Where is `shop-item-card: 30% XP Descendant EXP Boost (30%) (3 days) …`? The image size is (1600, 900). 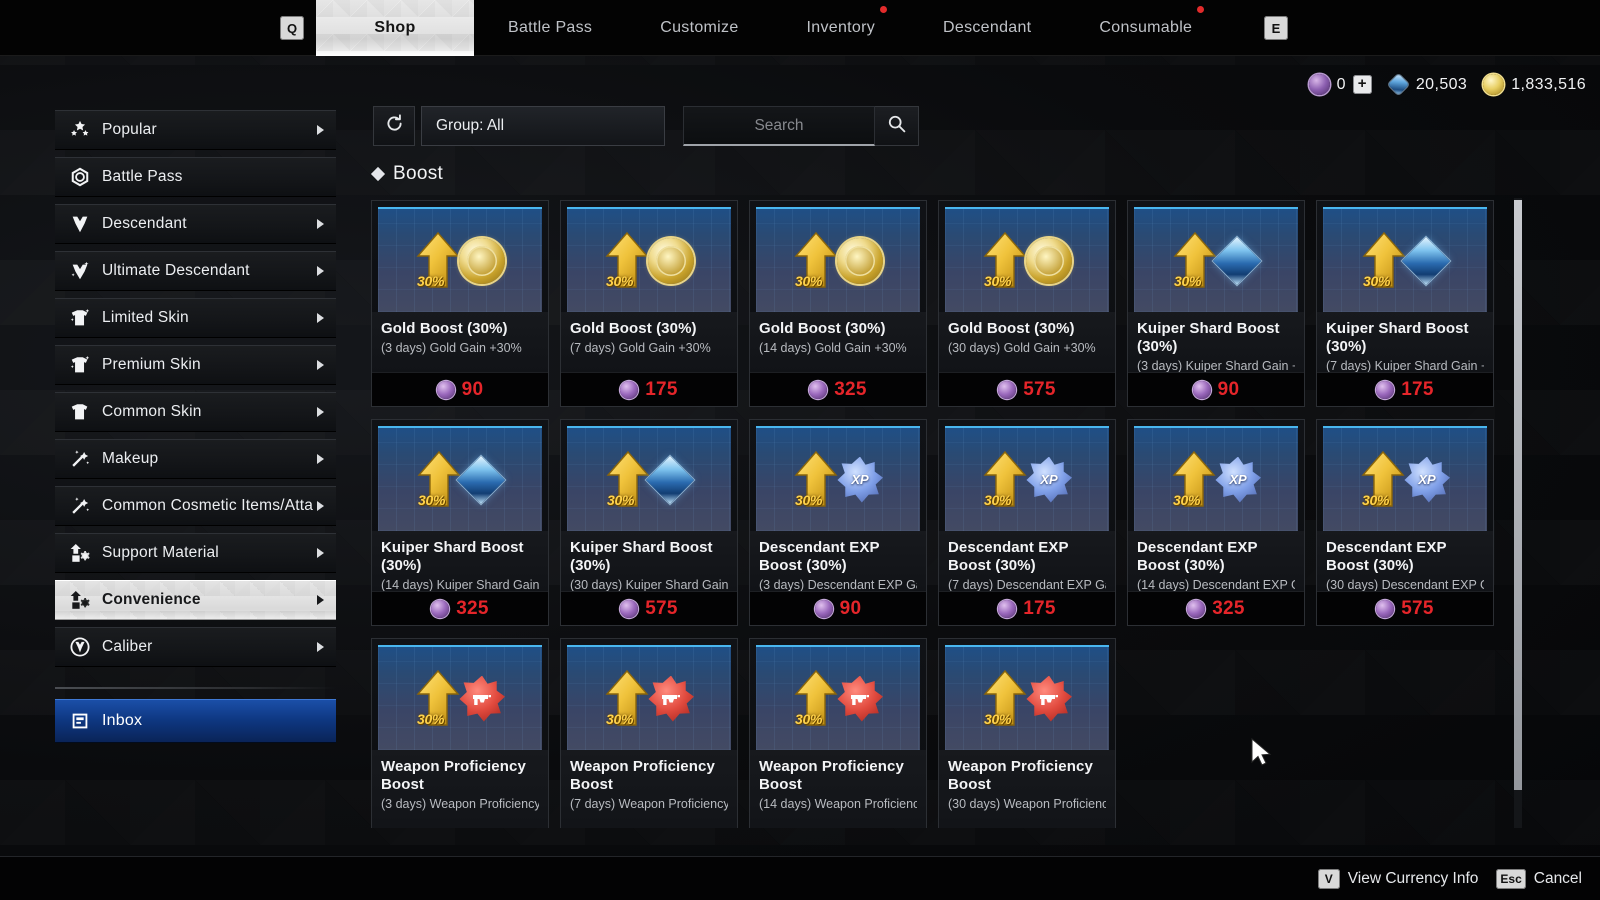 shop-item-card: 30% XP Descendant EXP Boost (30%) (3 days) … is located at coordinates (838, 522).